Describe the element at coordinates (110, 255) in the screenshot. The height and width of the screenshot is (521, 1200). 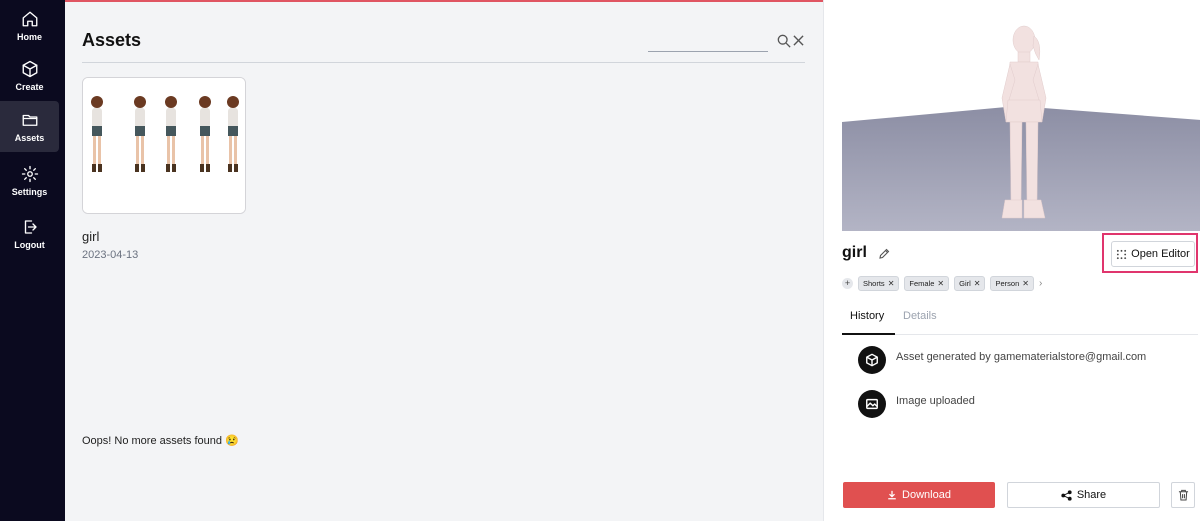
I see `asset-date: 2023-04-13` at that location.